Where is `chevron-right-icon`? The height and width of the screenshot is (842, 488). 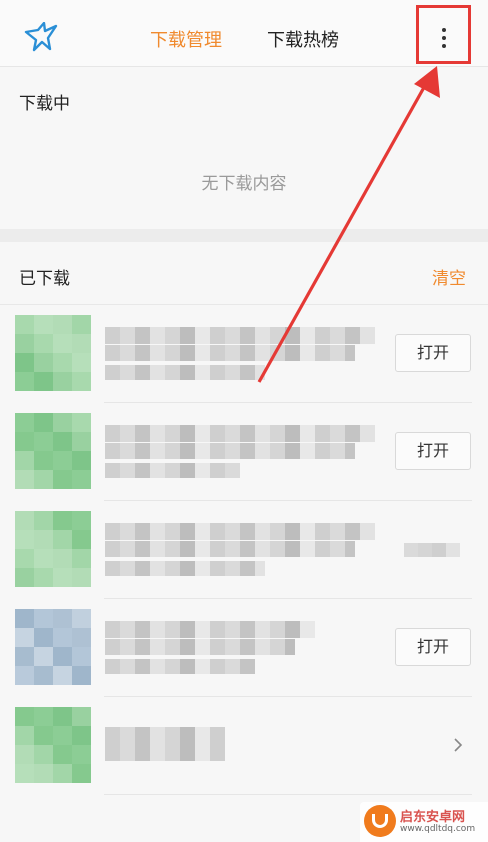
chevron-right-icon is located at coordinates (458, 745).